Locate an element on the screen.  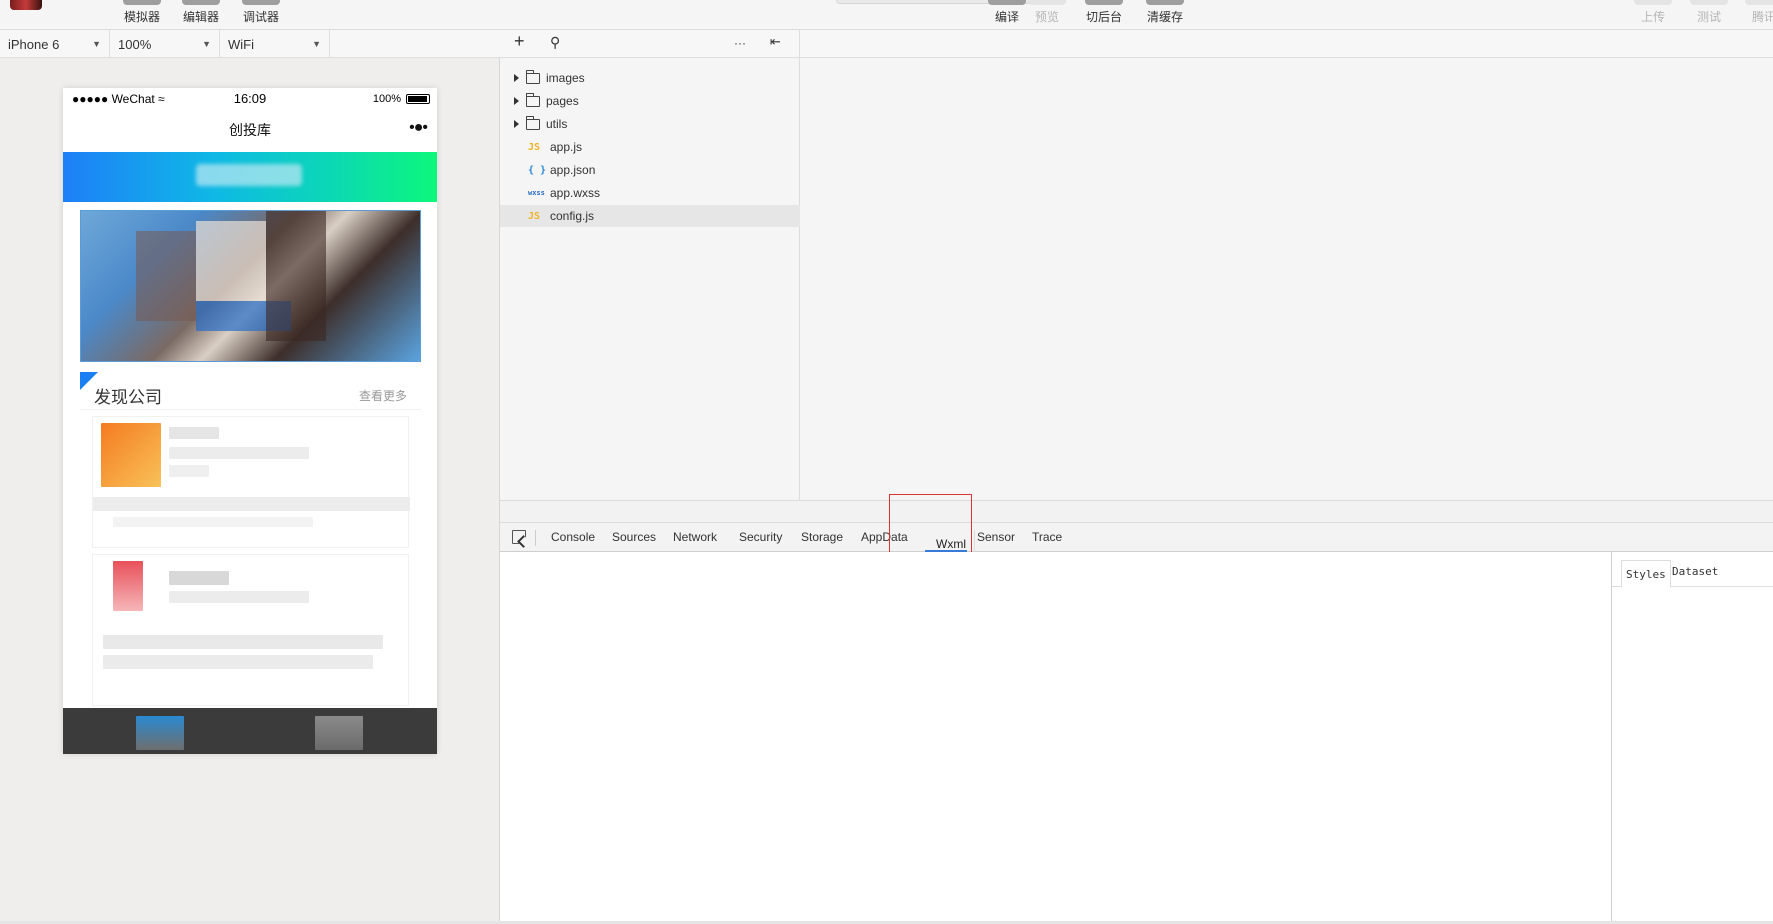
device-select: iPhone 6 ▼ is located at coordinates (55, 44).